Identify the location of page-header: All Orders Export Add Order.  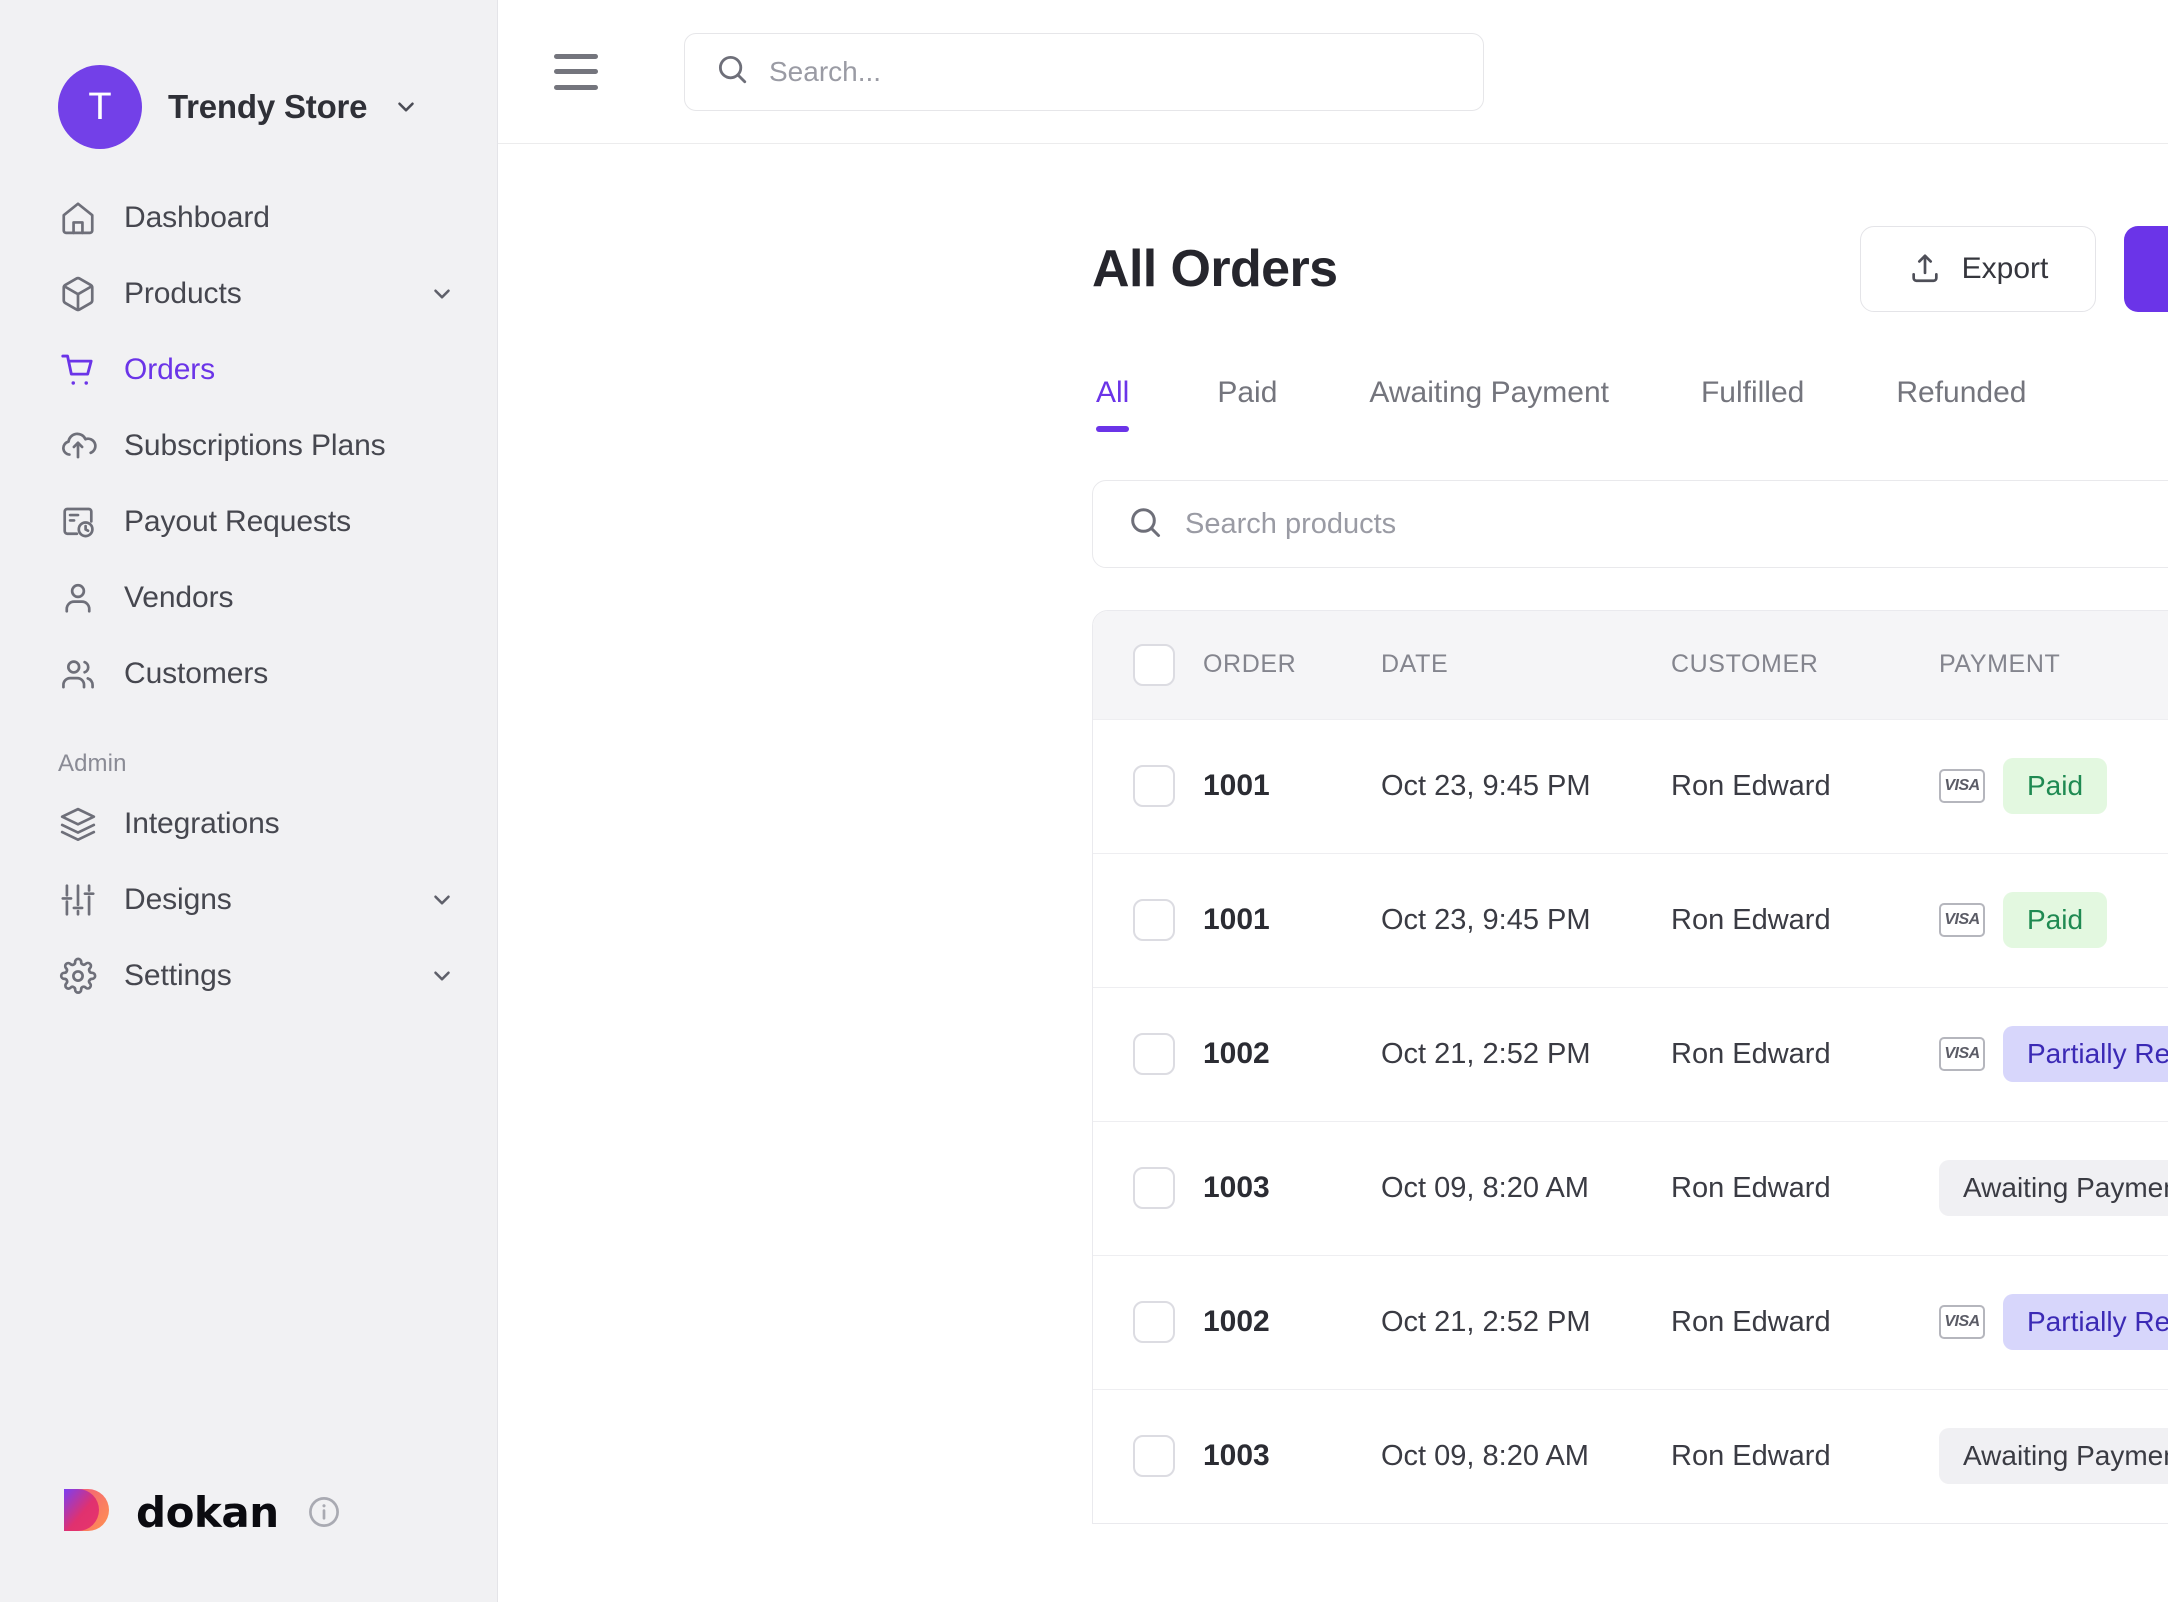
(1333, 228).